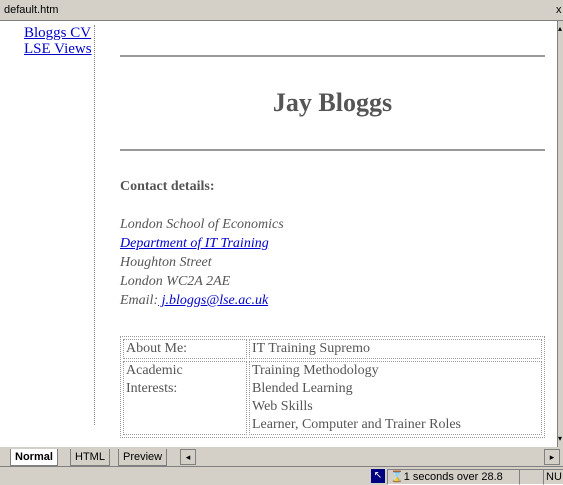  What do you see at coordinates (143, 457) in the screenshot?
I see `tab-preview: Preview` at bounding box center [143, 457].